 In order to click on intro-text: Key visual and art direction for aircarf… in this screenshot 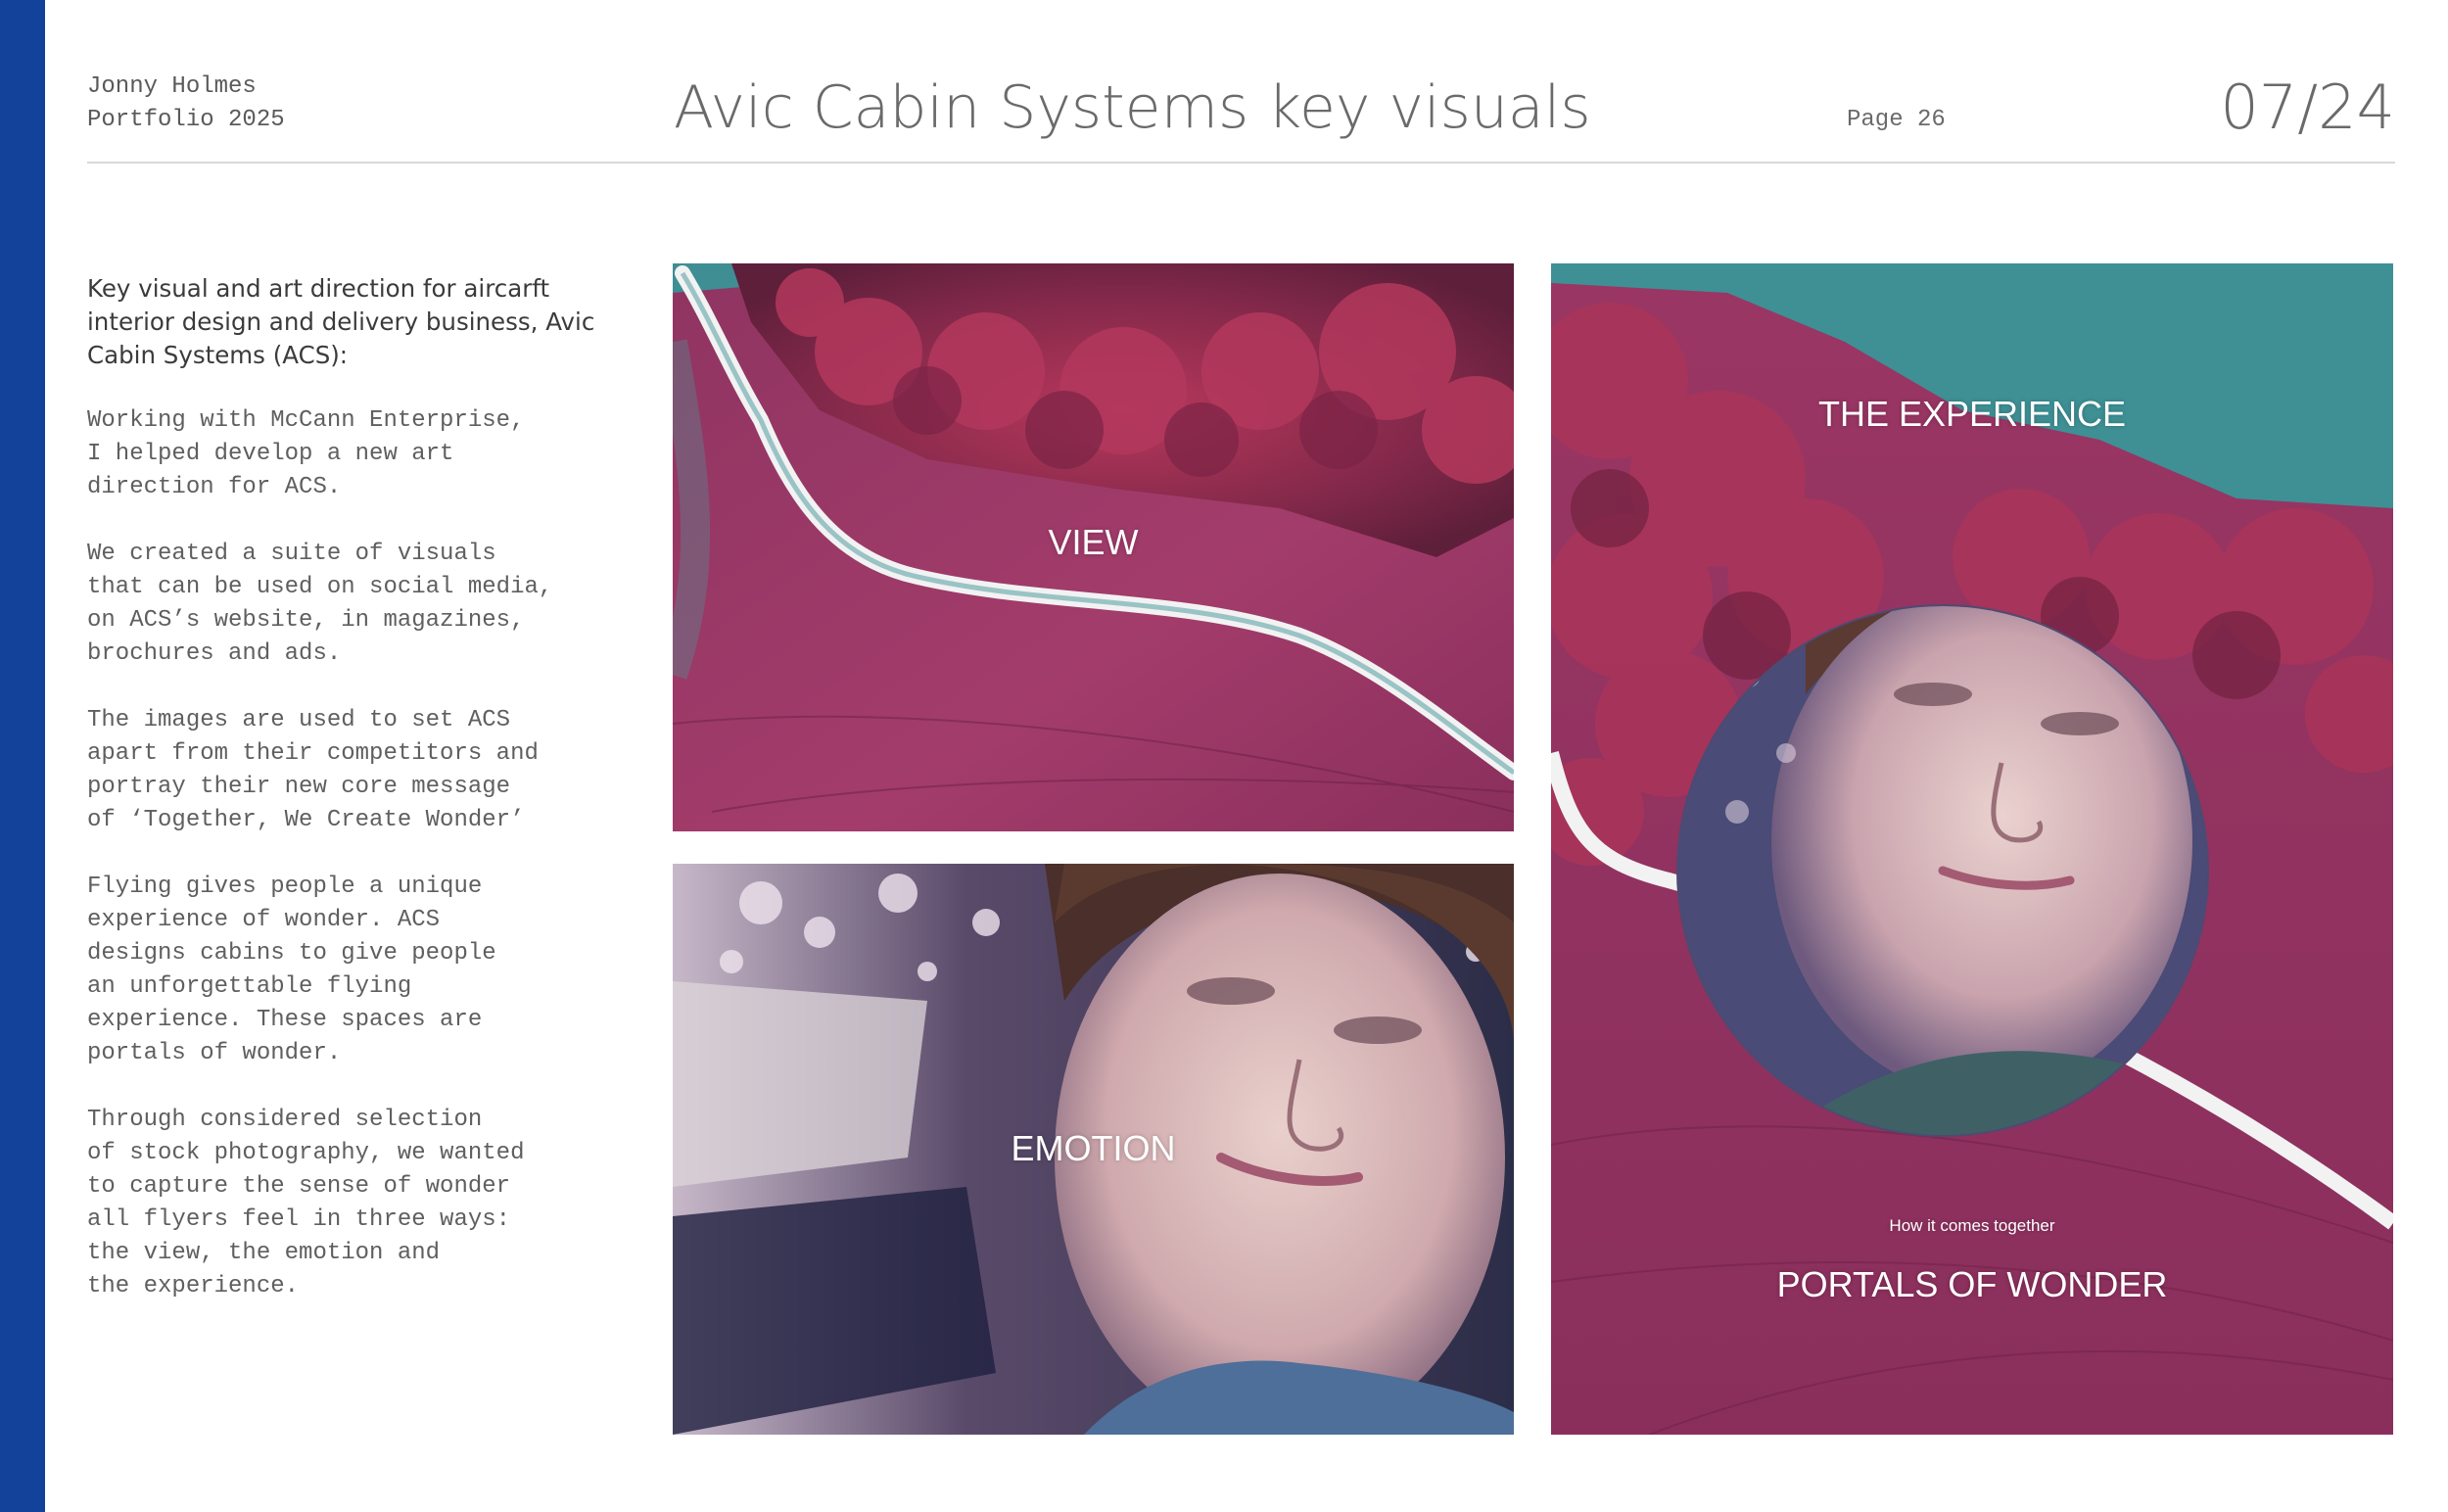, I will do `click(341, 321)`.